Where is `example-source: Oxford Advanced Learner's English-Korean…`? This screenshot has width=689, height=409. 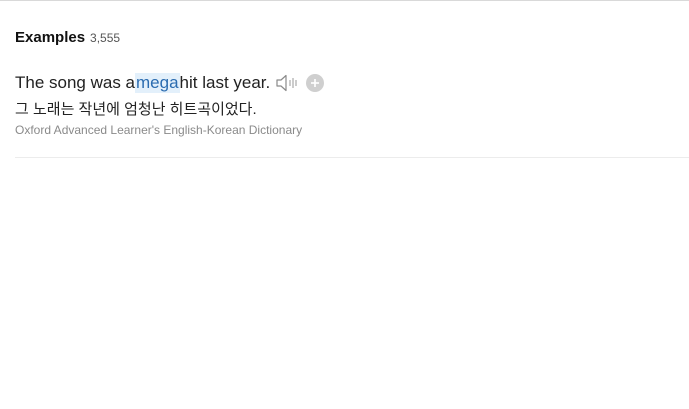
example-source: Oxford Advanced Learner's English-Korean… is located at coordinates (159, 130).